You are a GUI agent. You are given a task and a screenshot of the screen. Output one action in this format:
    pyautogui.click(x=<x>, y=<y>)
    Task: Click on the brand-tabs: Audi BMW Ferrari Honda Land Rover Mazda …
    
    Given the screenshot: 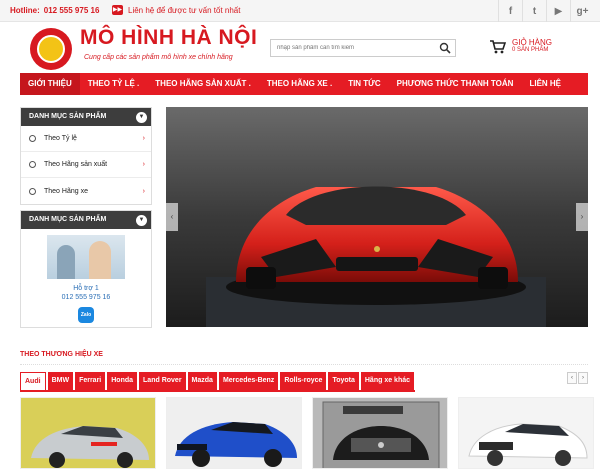 What is the action you would take?
    pyautogui.click(x=217, y=381)
    